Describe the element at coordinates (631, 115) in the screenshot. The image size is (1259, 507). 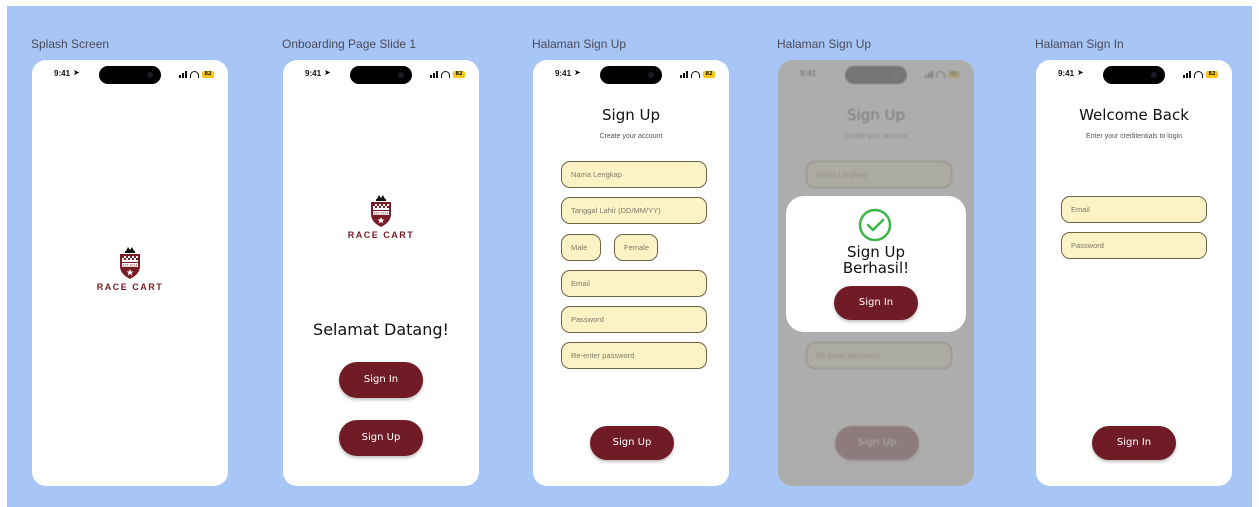
I see `page-title: Sign Up` at that location.